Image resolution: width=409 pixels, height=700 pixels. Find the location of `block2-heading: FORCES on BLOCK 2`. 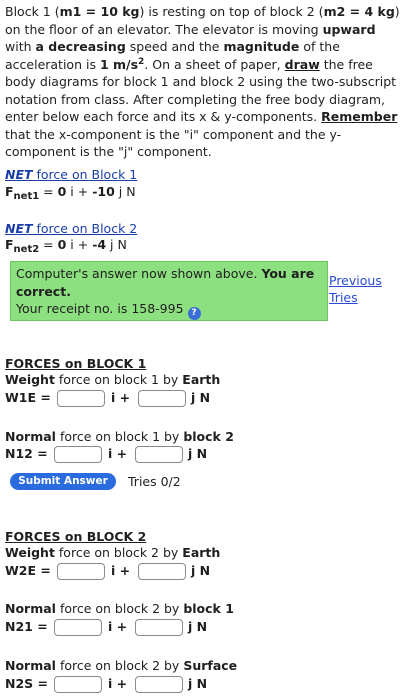

block2-heading: FORCES on BLOCK 2 is located at coordinates (76, 536).